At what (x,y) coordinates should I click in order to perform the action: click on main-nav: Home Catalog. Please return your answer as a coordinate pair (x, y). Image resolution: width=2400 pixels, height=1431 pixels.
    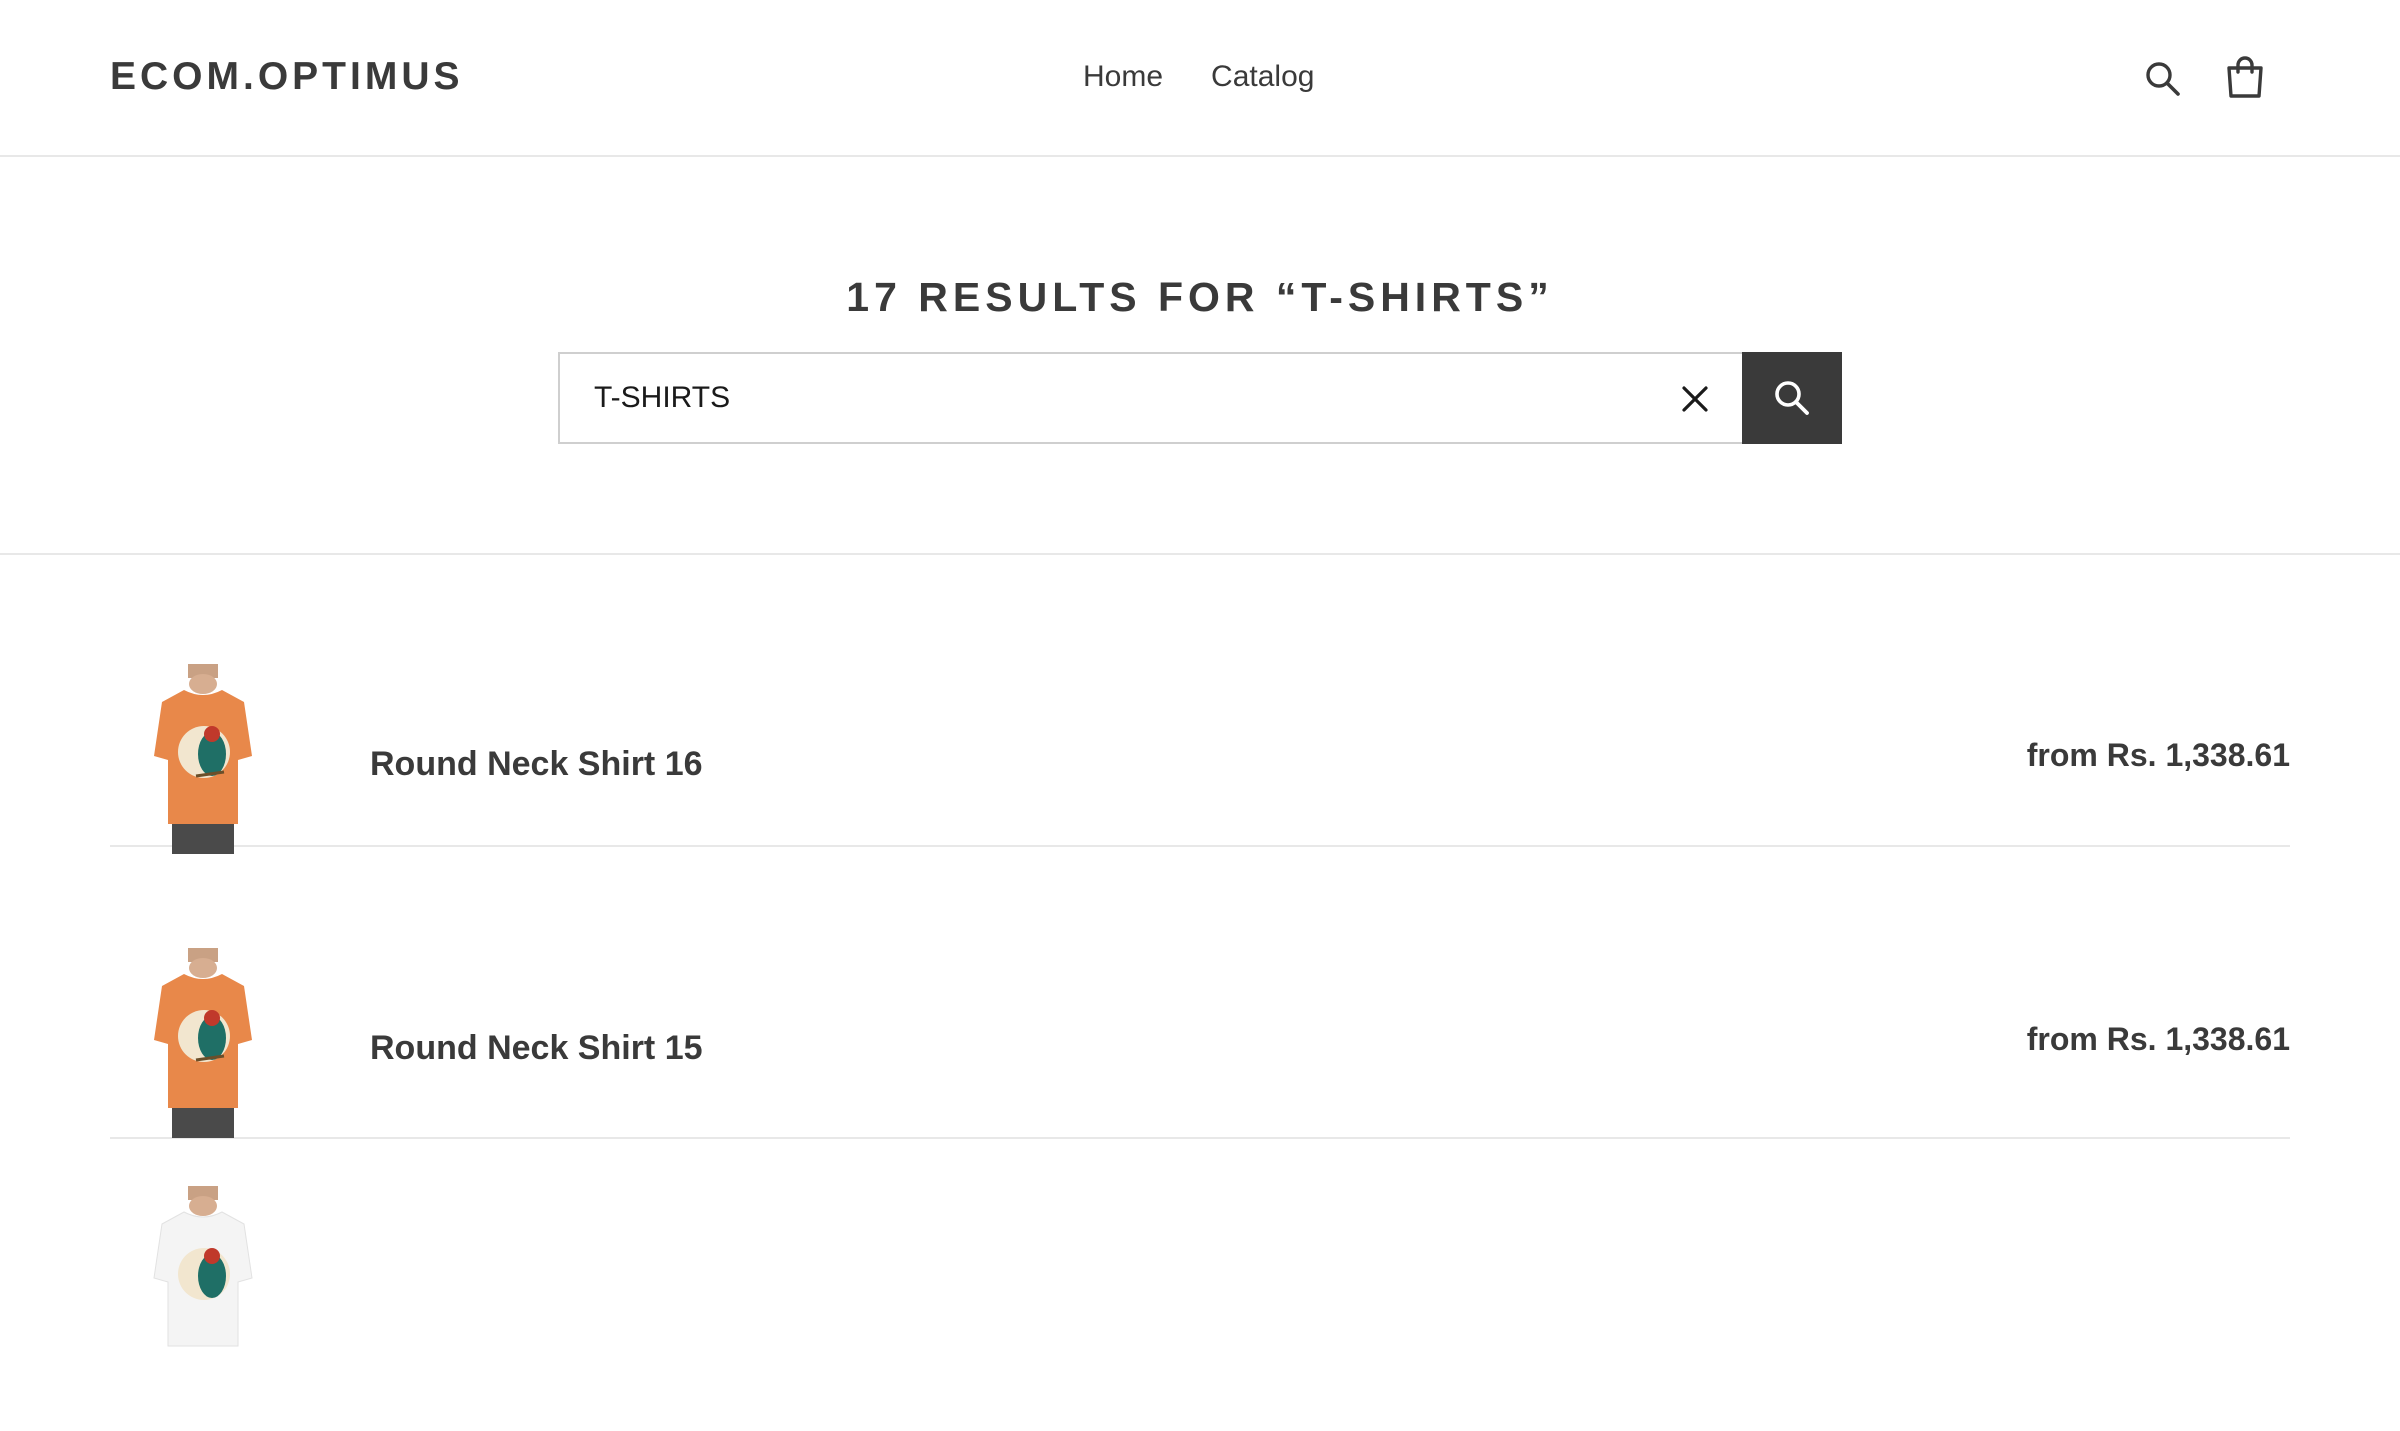
    Looking at the image, I should click on (1198, 77).